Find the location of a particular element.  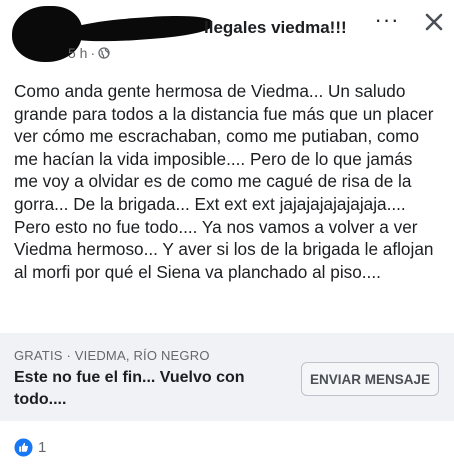

reaction-count: 1 is located at coordinates (42, 447).